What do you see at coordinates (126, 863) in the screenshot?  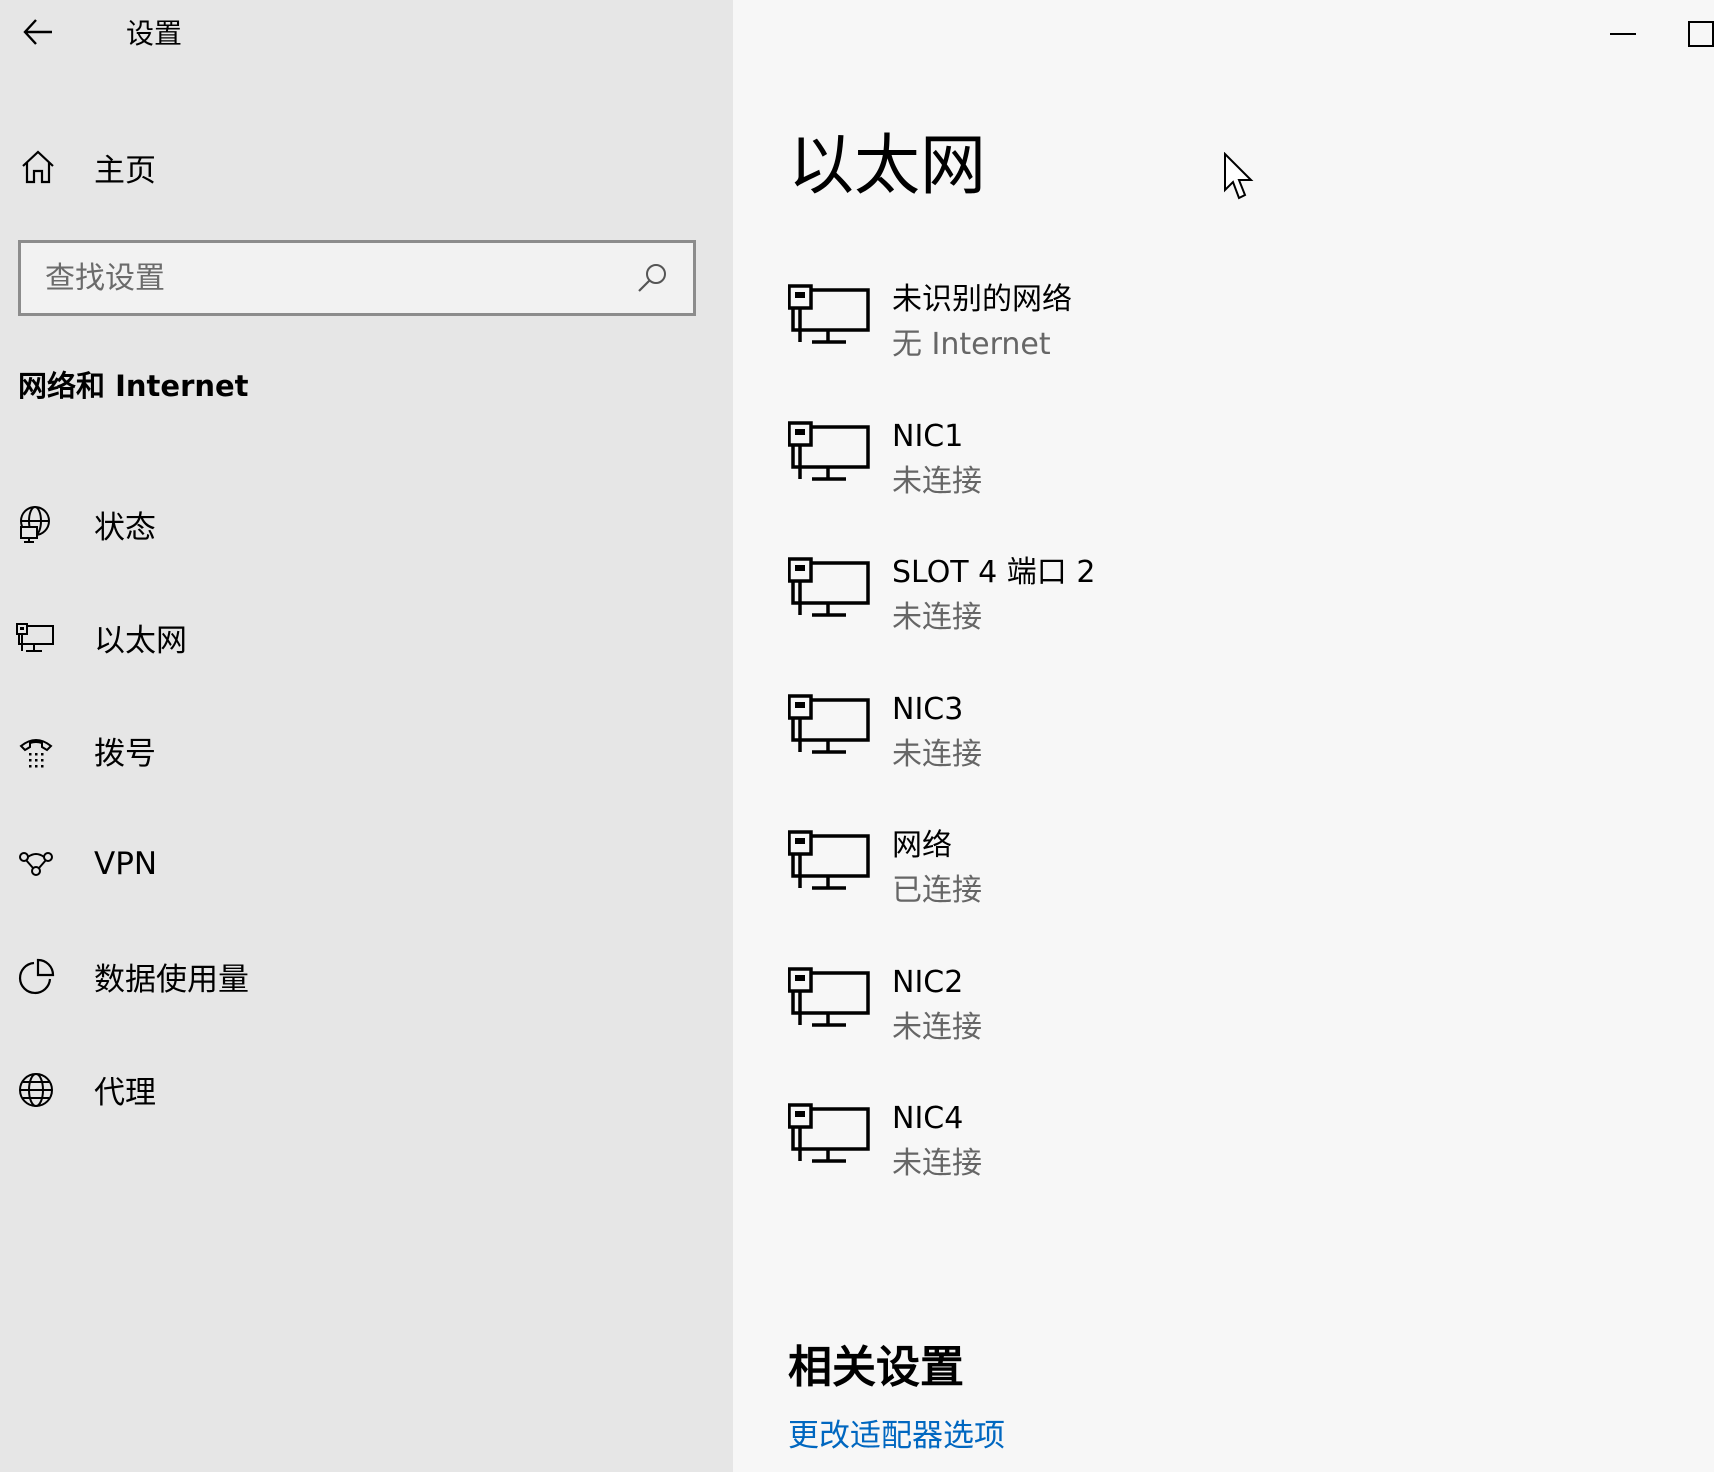 I see `sidebar-item-label: VPN` at bounding box center [126, 863].